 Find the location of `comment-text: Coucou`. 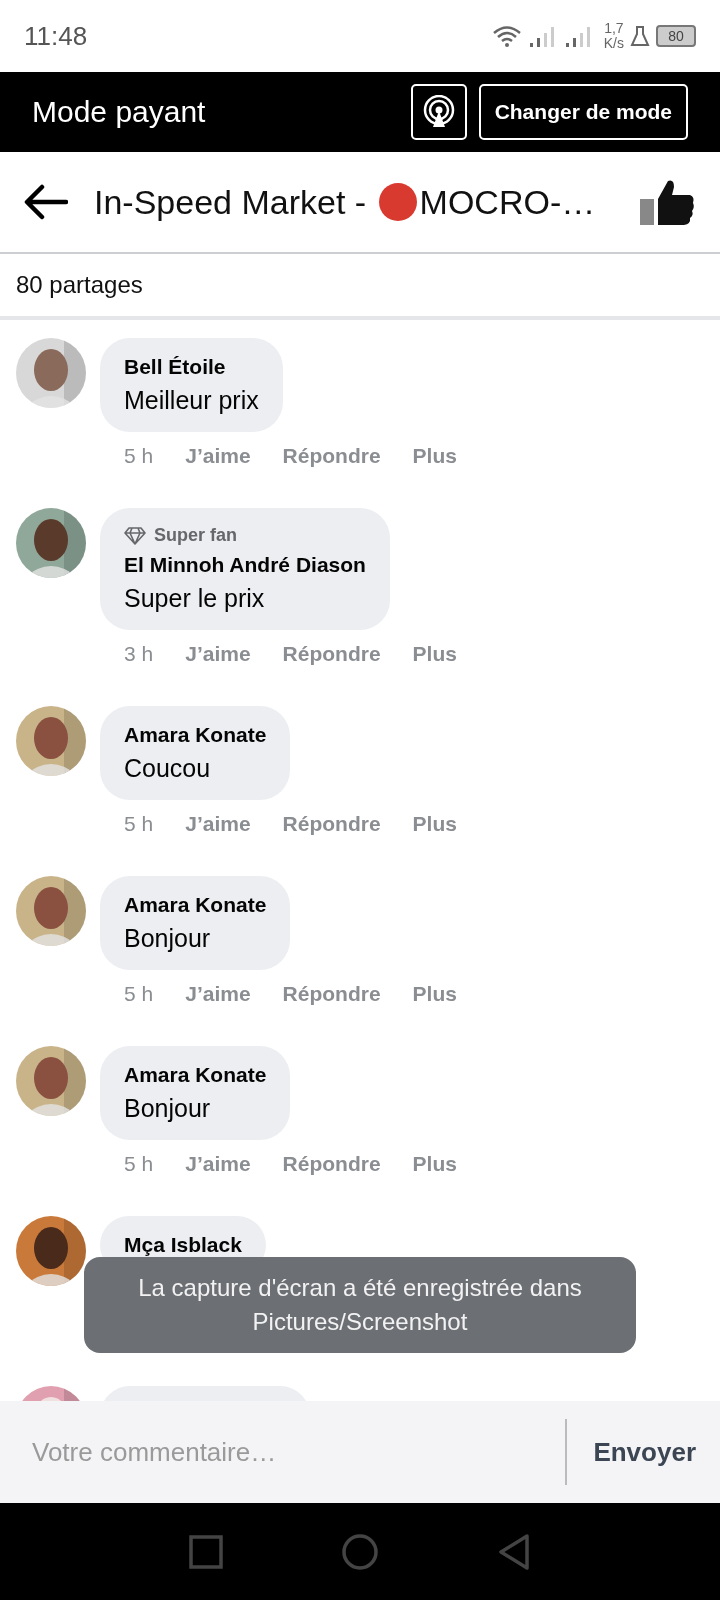

comment-text: Coucou is located at coordinates (168, 768).